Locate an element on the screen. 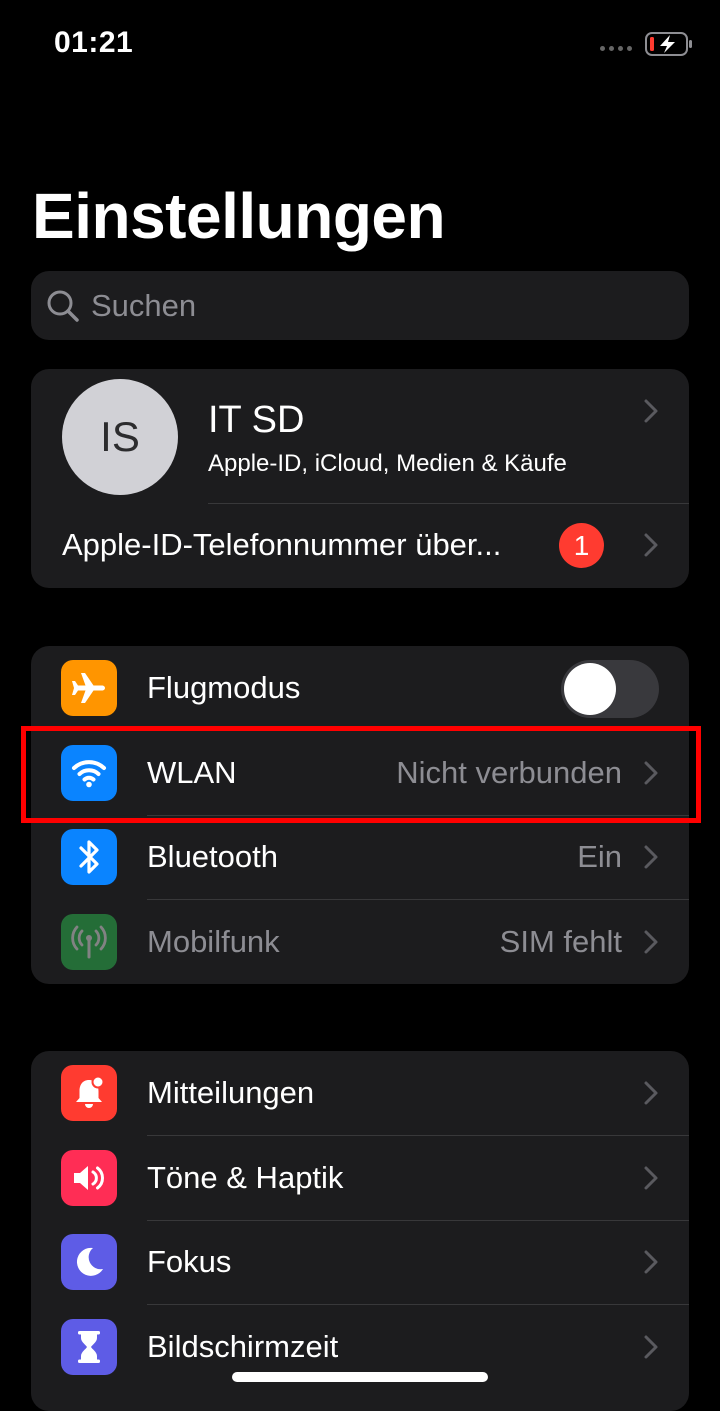 Image resolution: width=720 pixels, height=1411 pixels. apple-id-phone-number-row: Apple-ID-Telefonnummer über... 1 is located at coordinates (360, 545).